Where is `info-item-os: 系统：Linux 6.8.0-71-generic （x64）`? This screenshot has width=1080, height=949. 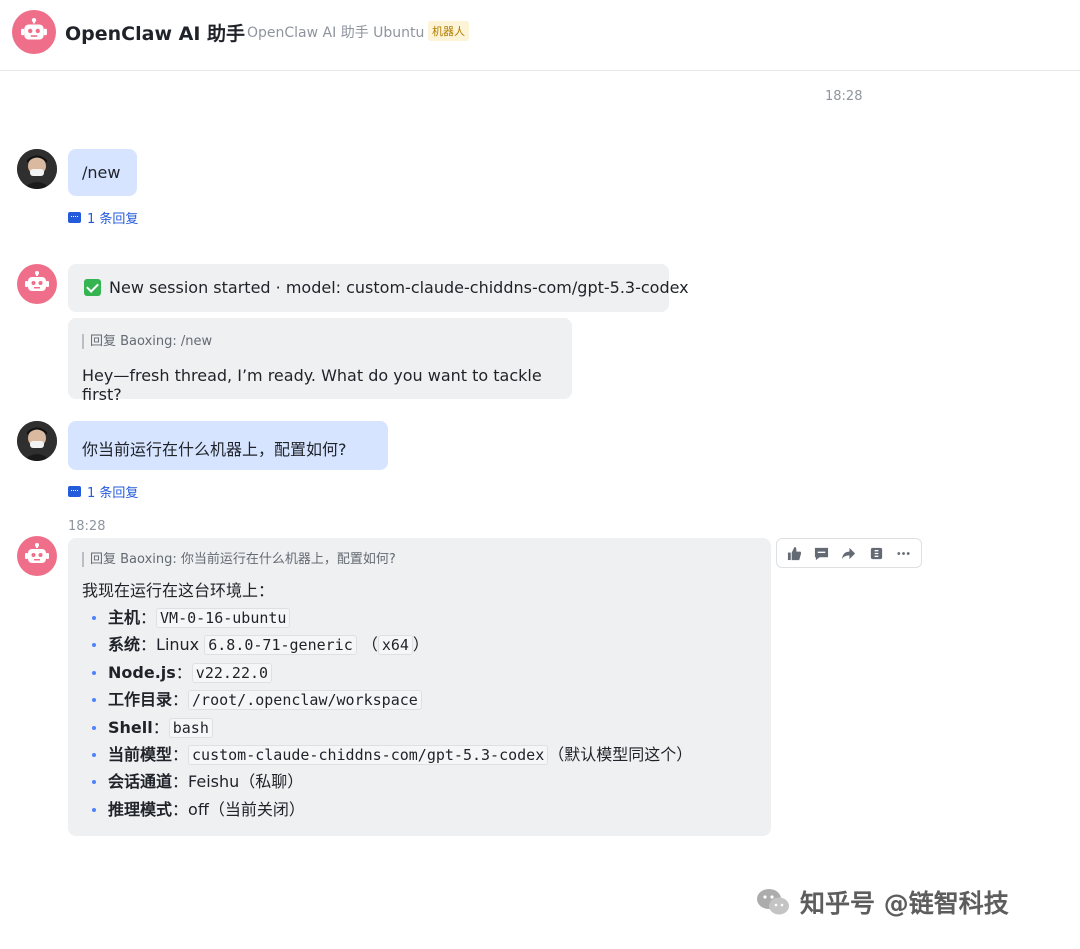 info-item-os: 系统：Linux 6.8.0-71-generic （x64） is located at coordinates (426, 644).